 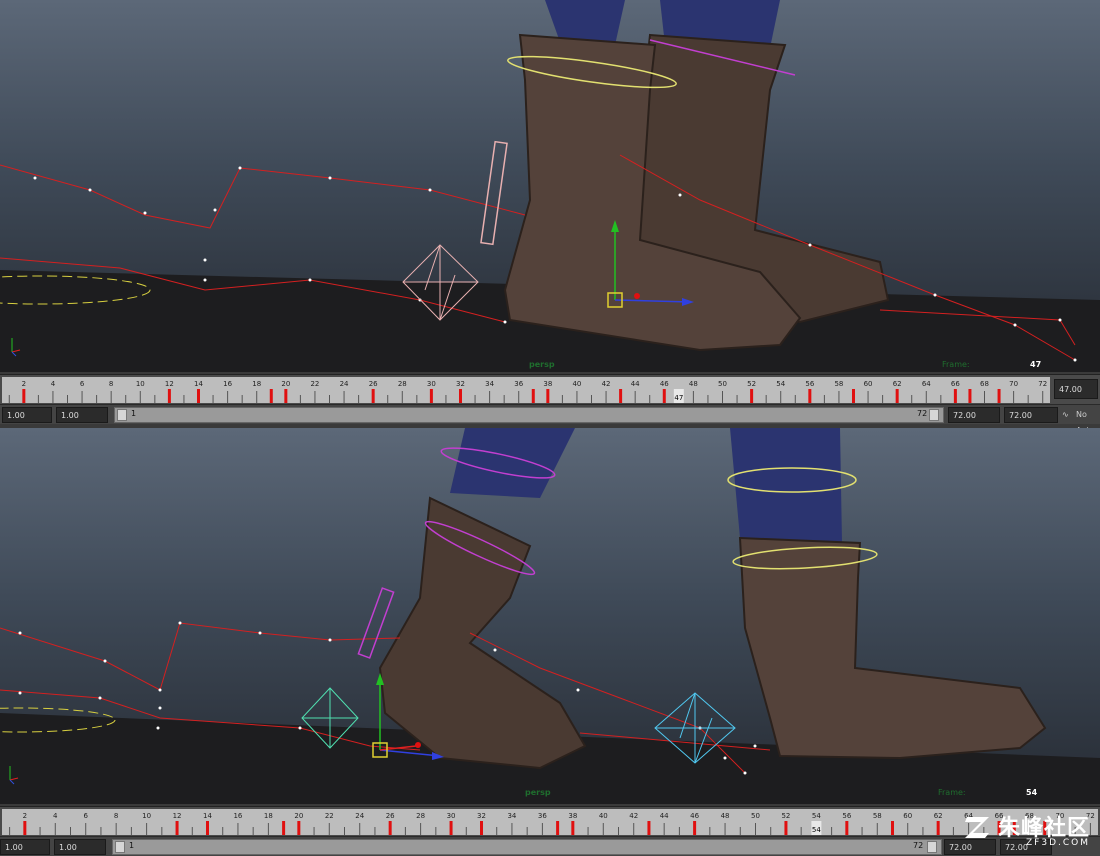 What do you see at coordinates (512, 463) in the screenshot?
I see `pant-leg-left` at bounding box center [512, 463].